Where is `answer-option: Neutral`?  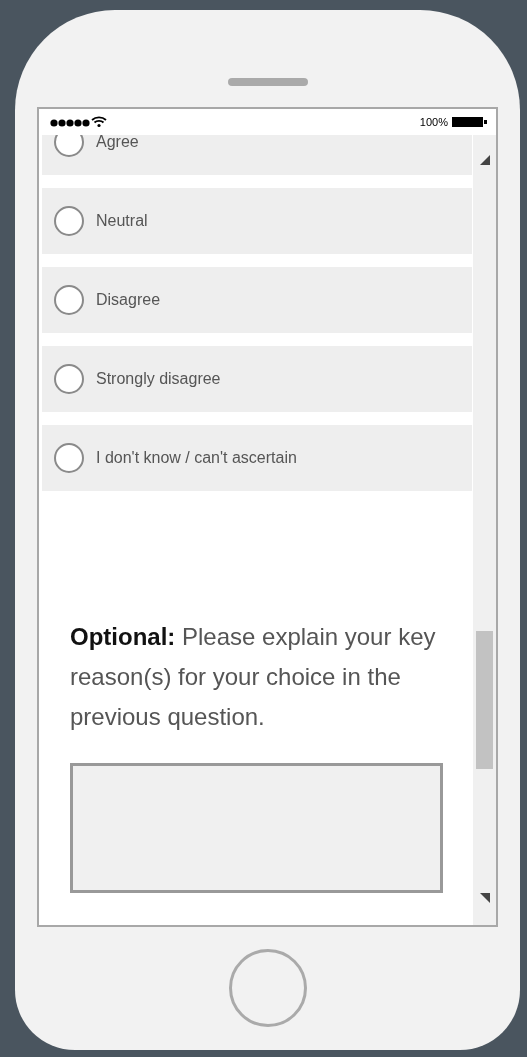
answer-option: Neutral is located at coordinates (257, 221).